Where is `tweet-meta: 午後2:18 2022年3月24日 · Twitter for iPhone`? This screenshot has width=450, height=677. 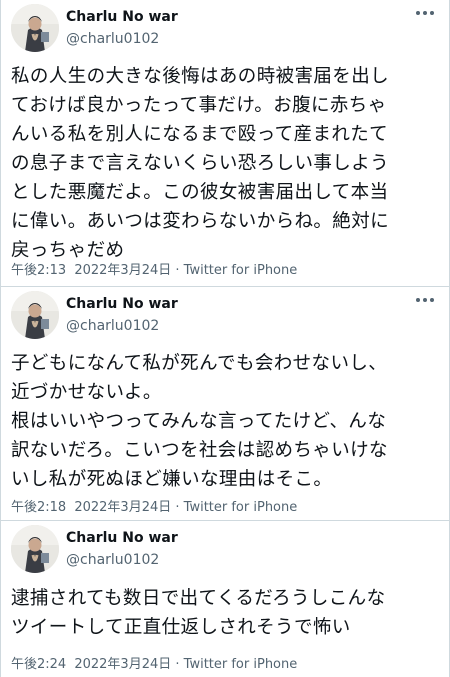 tweet-meta: 午後2:18 2022年3月24日 · Twitter for iPhone is located at coordinates (154, 508).